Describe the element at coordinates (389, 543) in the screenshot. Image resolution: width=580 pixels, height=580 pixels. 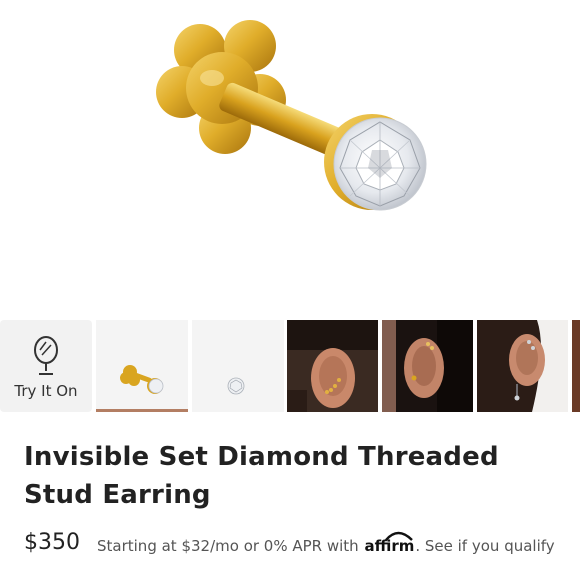
I see `affirm-logo: affirm` at that location.